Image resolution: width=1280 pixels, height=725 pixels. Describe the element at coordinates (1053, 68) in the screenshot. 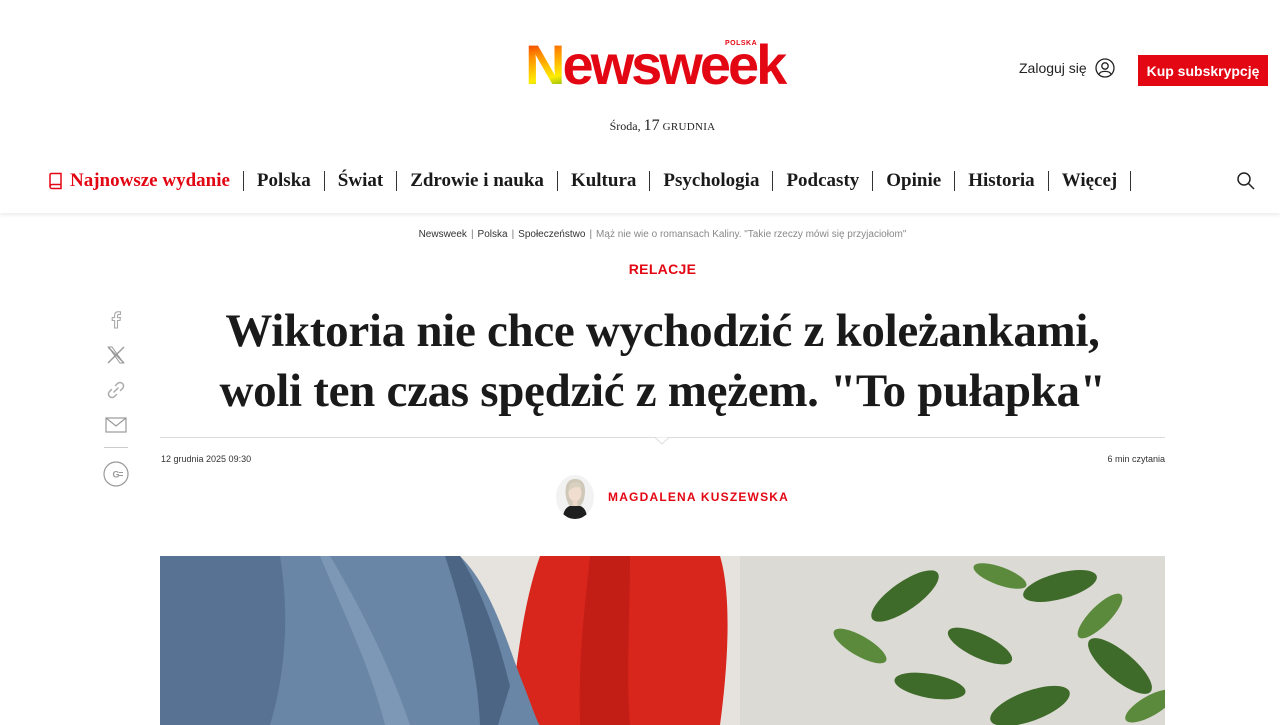

I see `login-label: Zaloguj się` at that location.